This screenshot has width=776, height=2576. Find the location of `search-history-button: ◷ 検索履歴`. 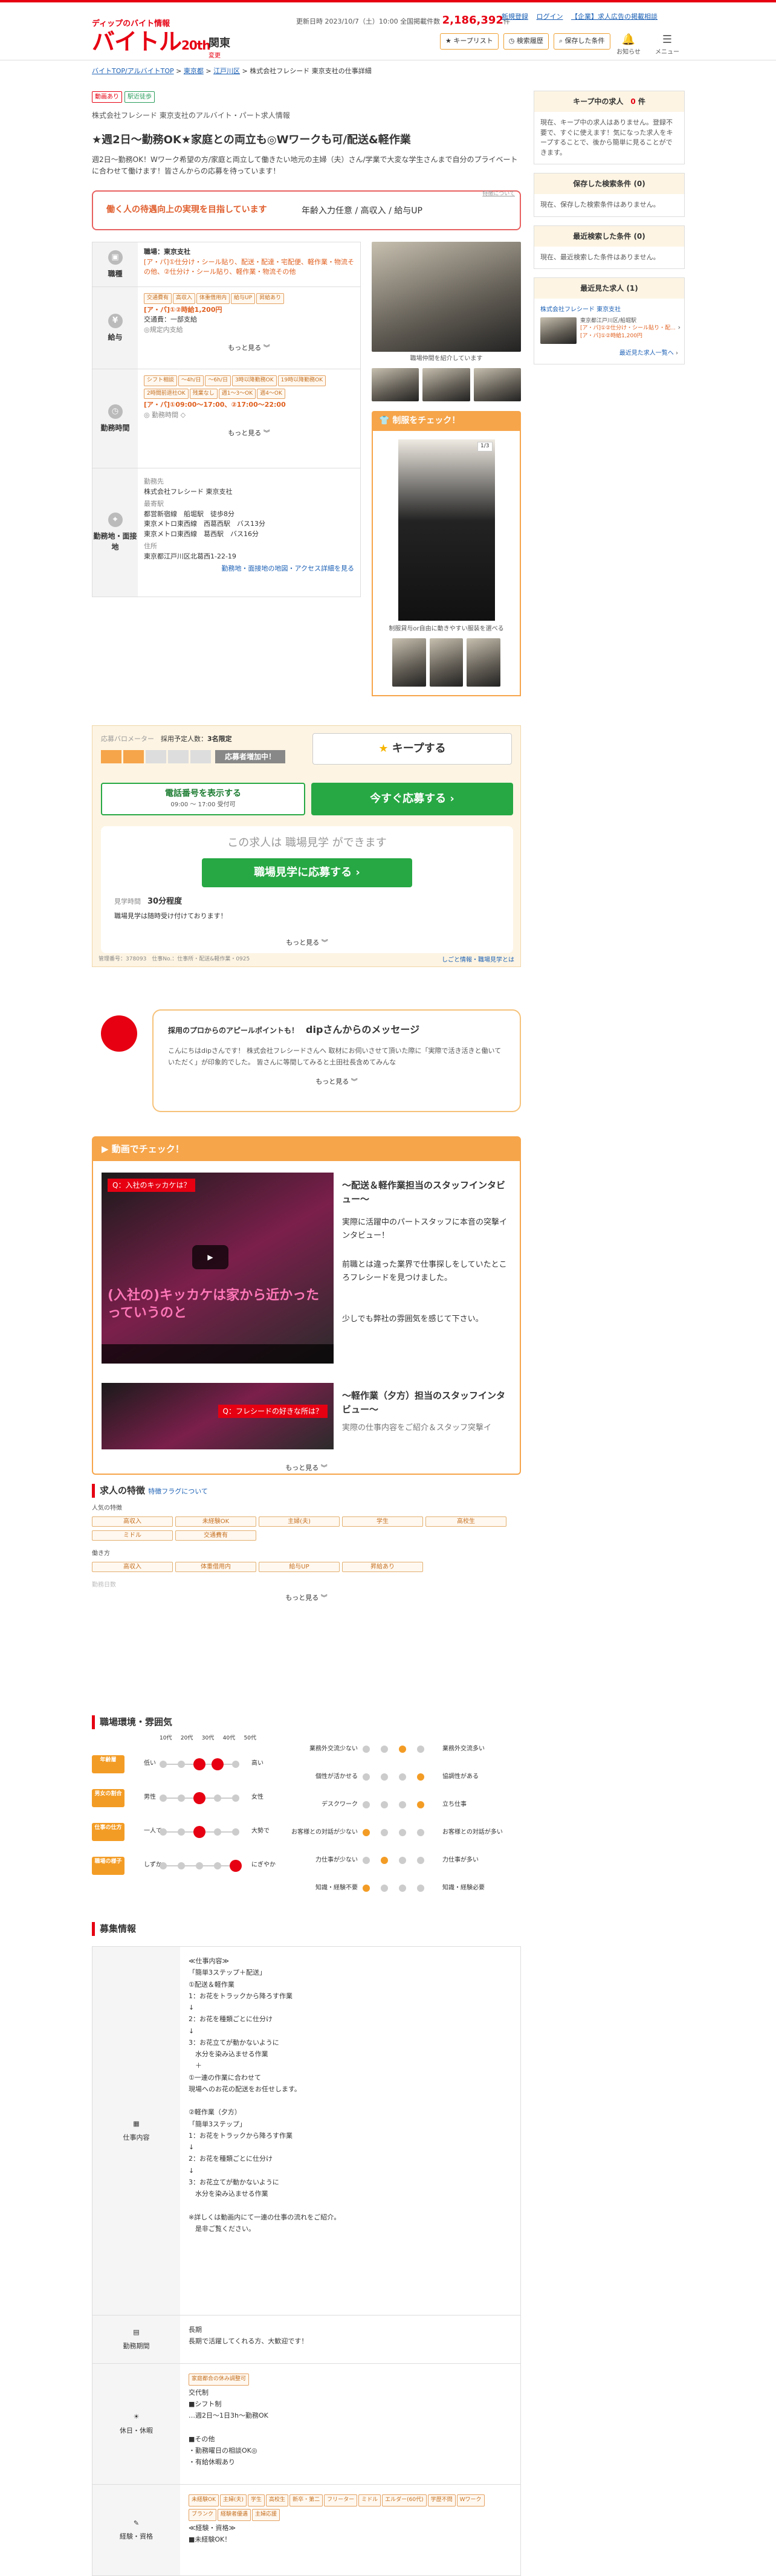

search-history-button: ◷ 検索履歴 is located at coordinates (526, 41).